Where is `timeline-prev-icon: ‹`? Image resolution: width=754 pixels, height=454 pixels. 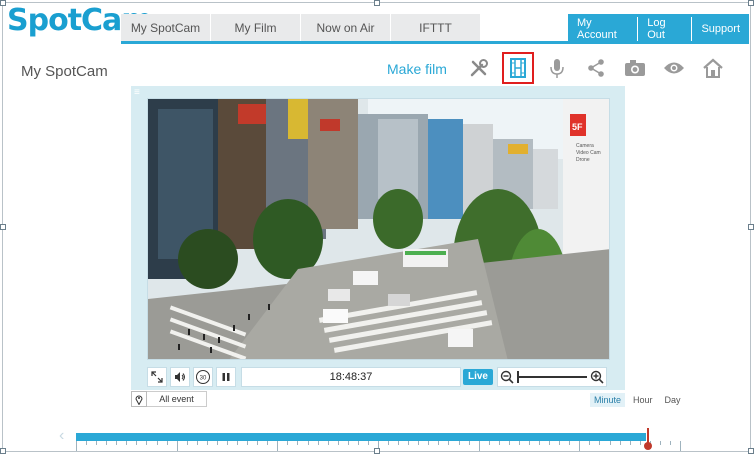
timeline-prev-icon: ‹ is located at coordinates (61, 436).